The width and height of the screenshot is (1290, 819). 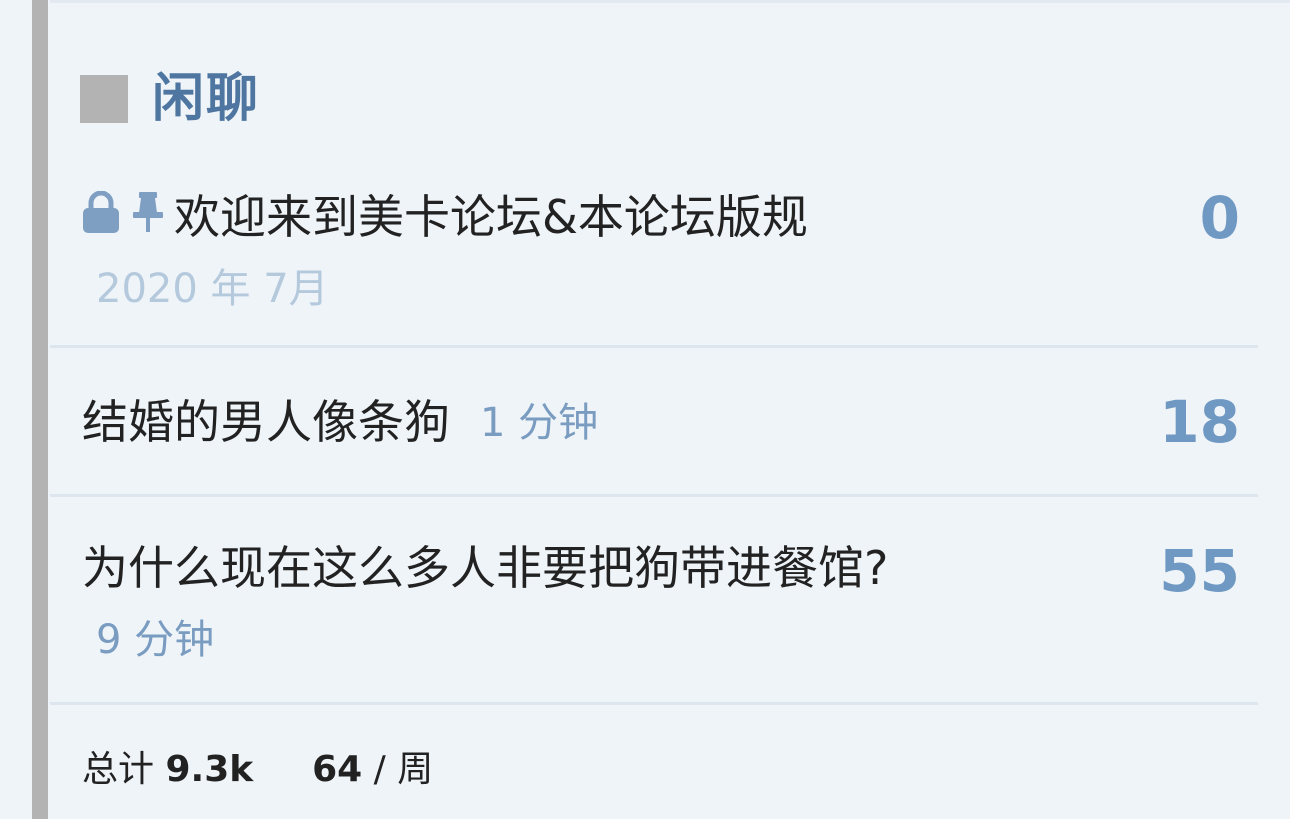 What do you see at coordinates (118, 769) in the screenshot?
I see `total-label: 总计` at bounding box center [118, 769].